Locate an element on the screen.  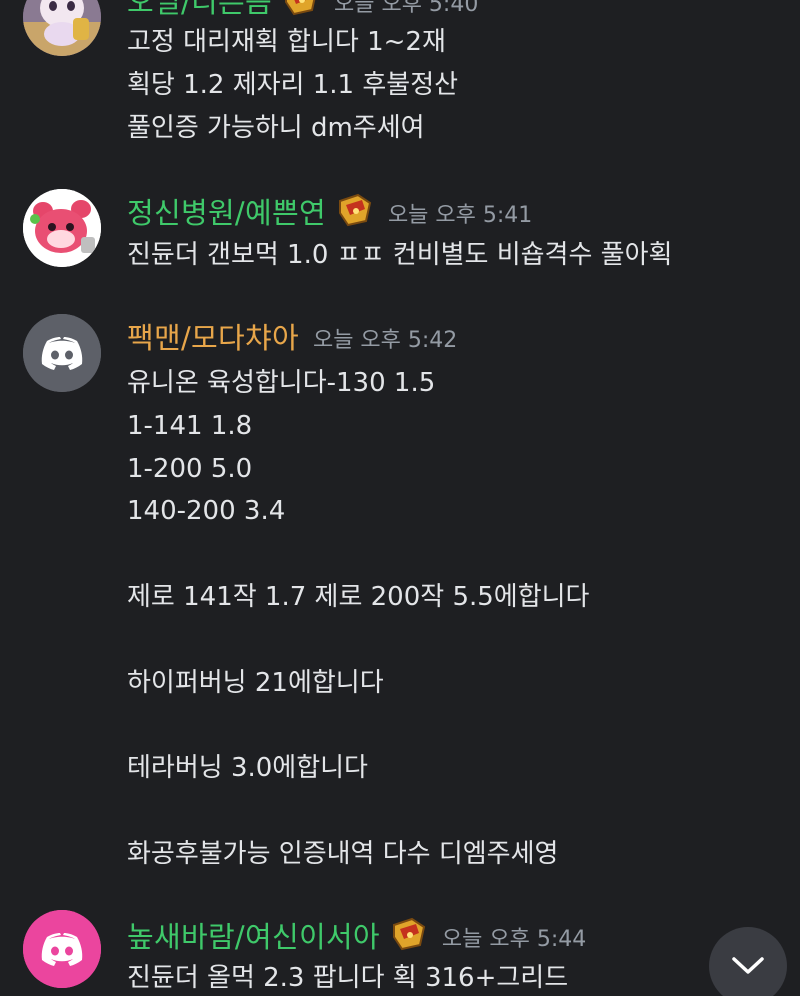
timestamp: 오늘 오후 5:41 is located at coordinates (460, 215).